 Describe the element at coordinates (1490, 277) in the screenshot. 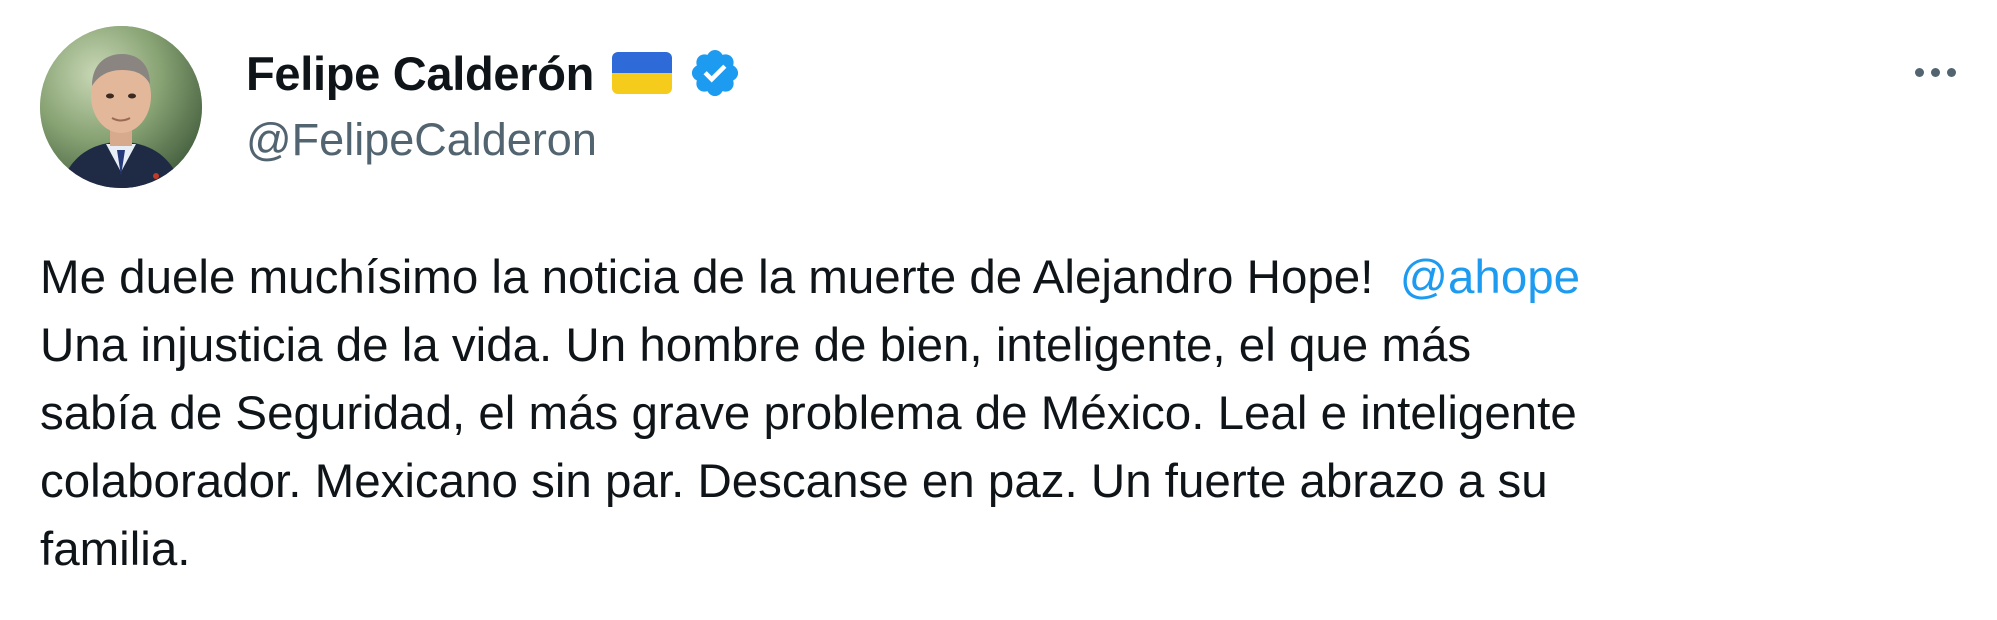

I see `mention-link: @ahope` at that location.